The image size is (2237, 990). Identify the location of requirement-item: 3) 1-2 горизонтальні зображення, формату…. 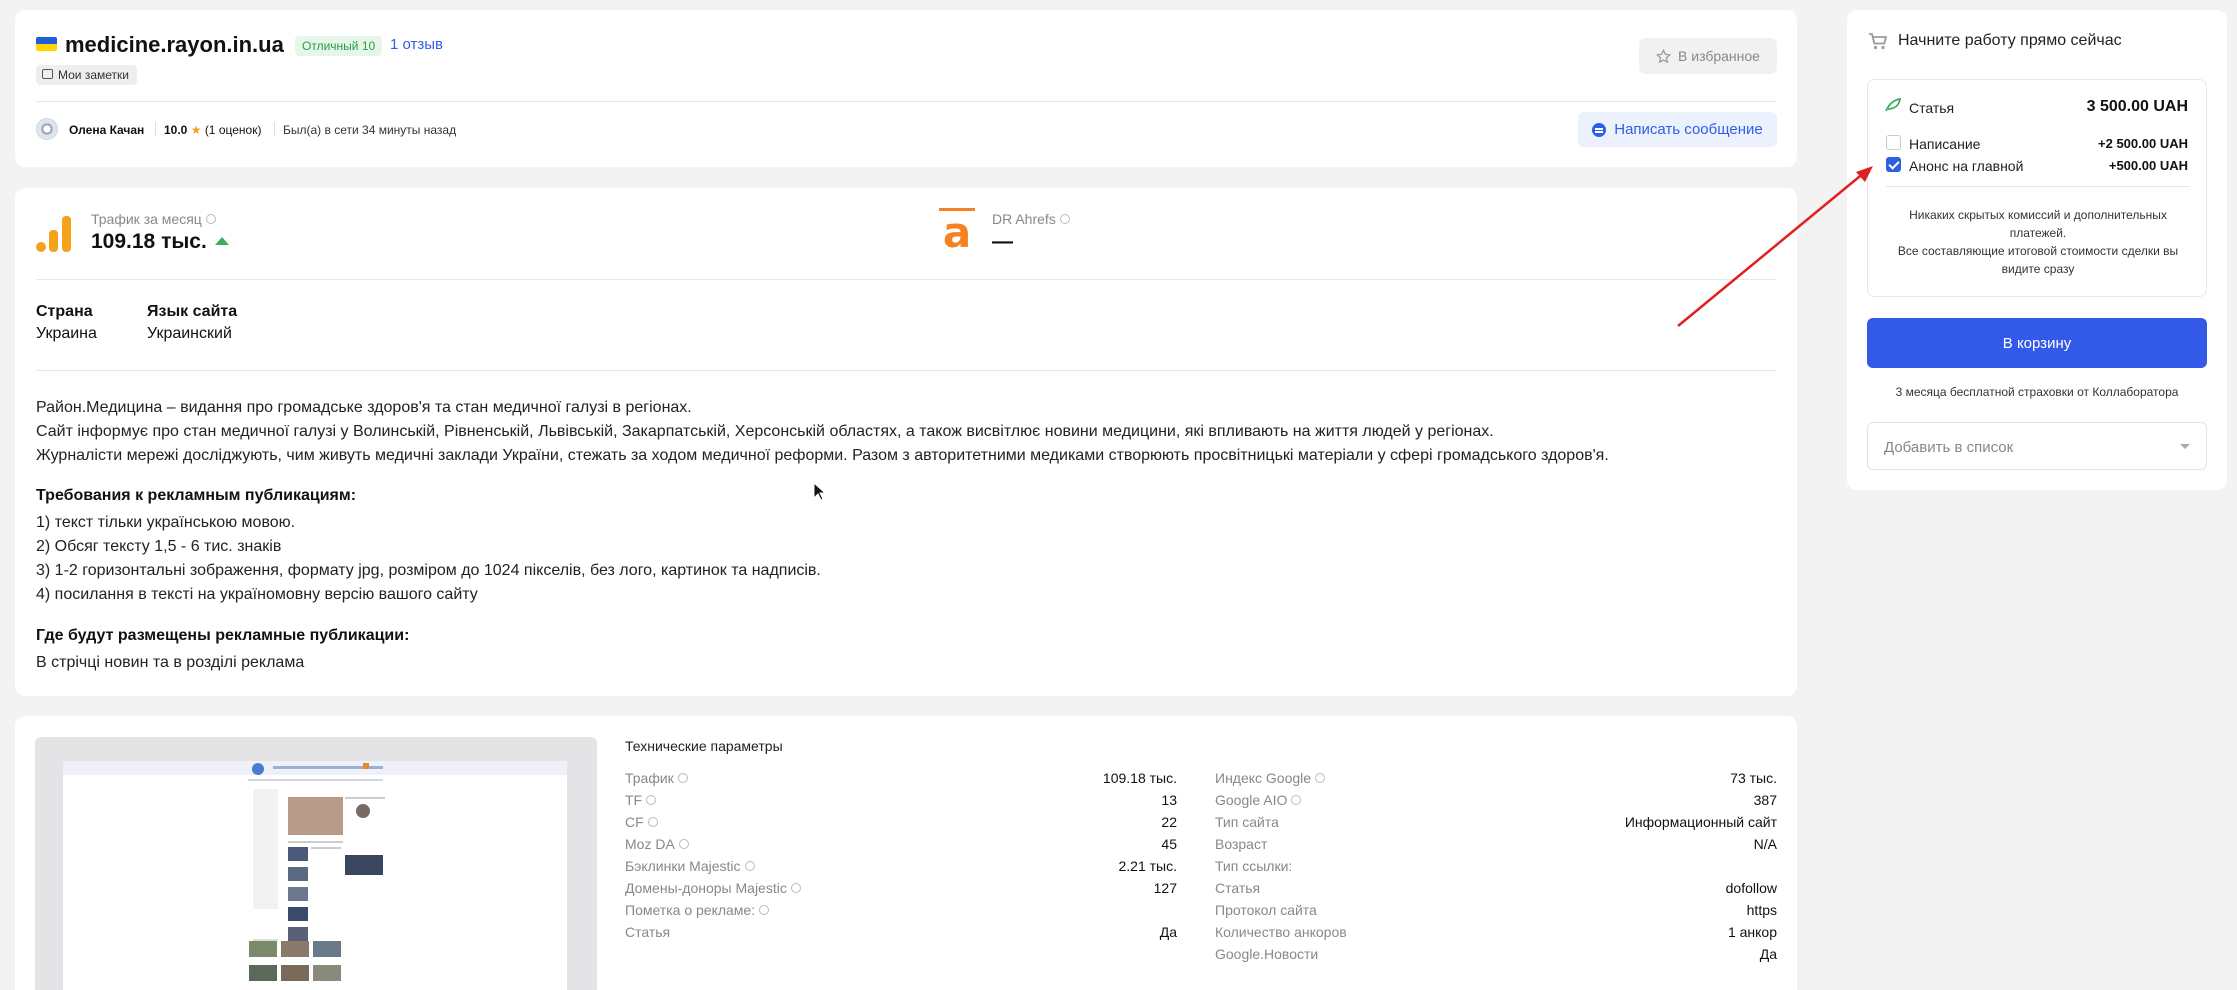
(428, 570).